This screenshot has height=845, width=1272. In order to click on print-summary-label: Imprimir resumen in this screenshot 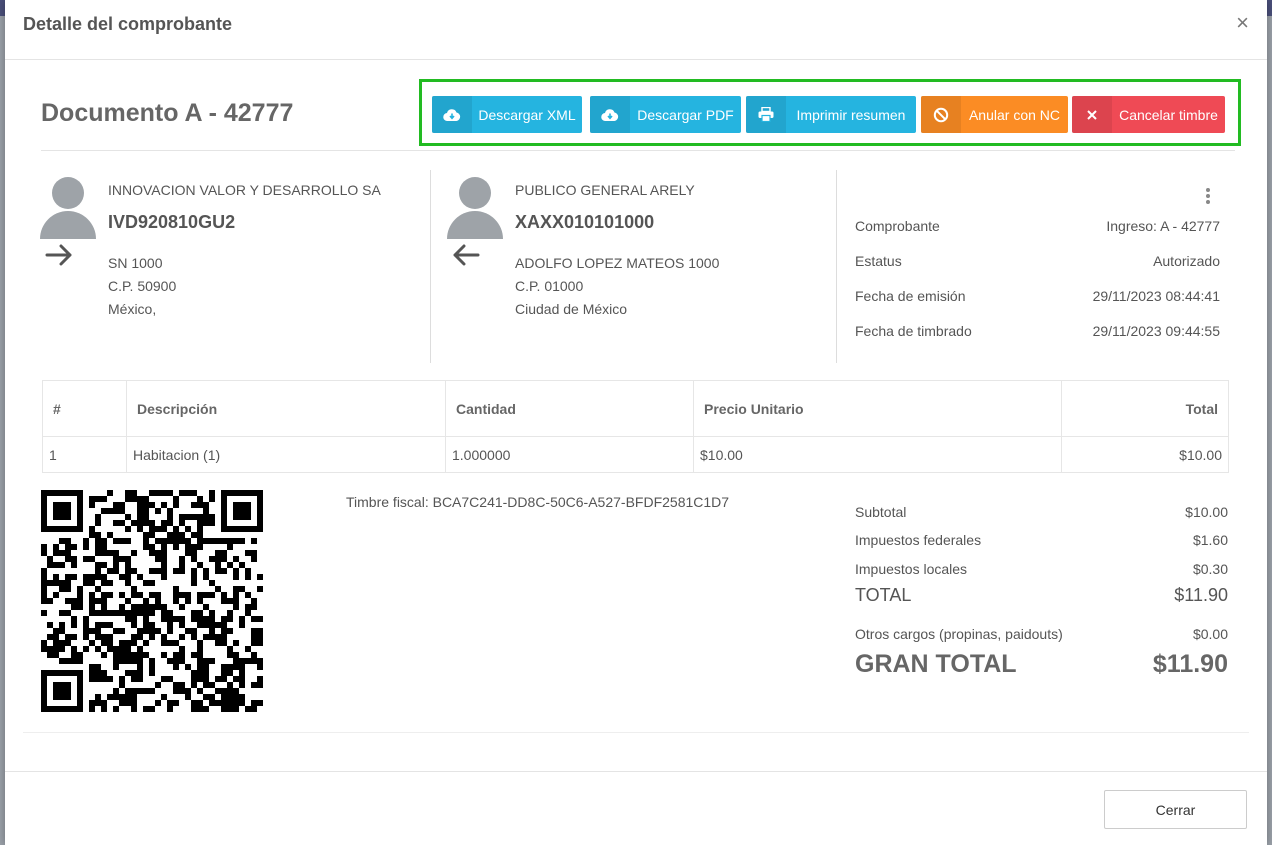, I will do `click(851, 114)`.